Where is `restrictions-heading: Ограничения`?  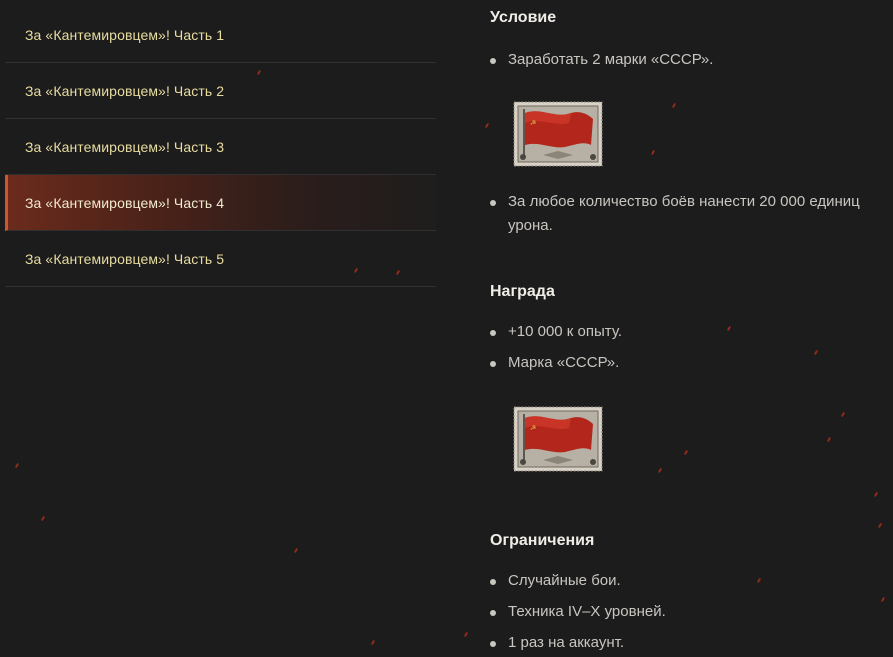 restrictions-heading: Ограничения is located at coordinates (542, 540).